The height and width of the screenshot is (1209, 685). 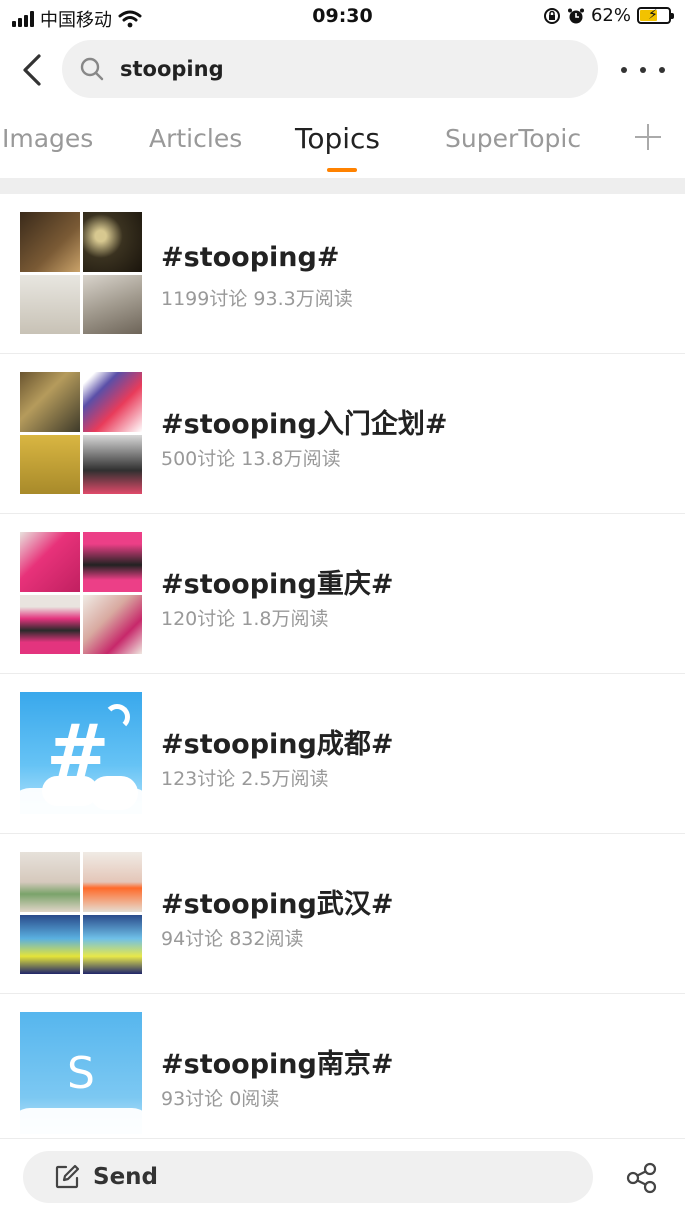 I want to click on section-divider, so click(x=342, y=186).